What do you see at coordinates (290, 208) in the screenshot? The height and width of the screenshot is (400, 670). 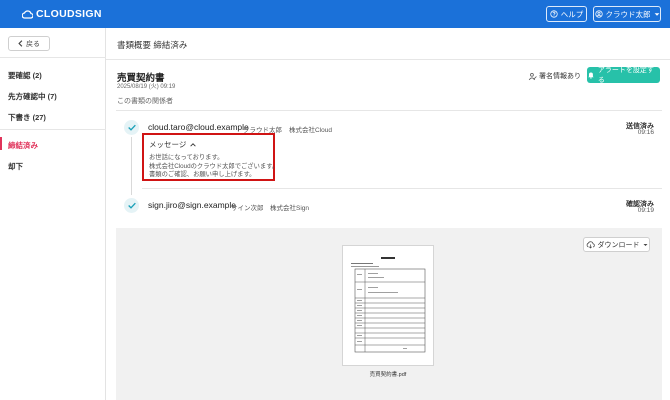 I see `party-company: 株式会社Sign` at bounding box center [290, 208].